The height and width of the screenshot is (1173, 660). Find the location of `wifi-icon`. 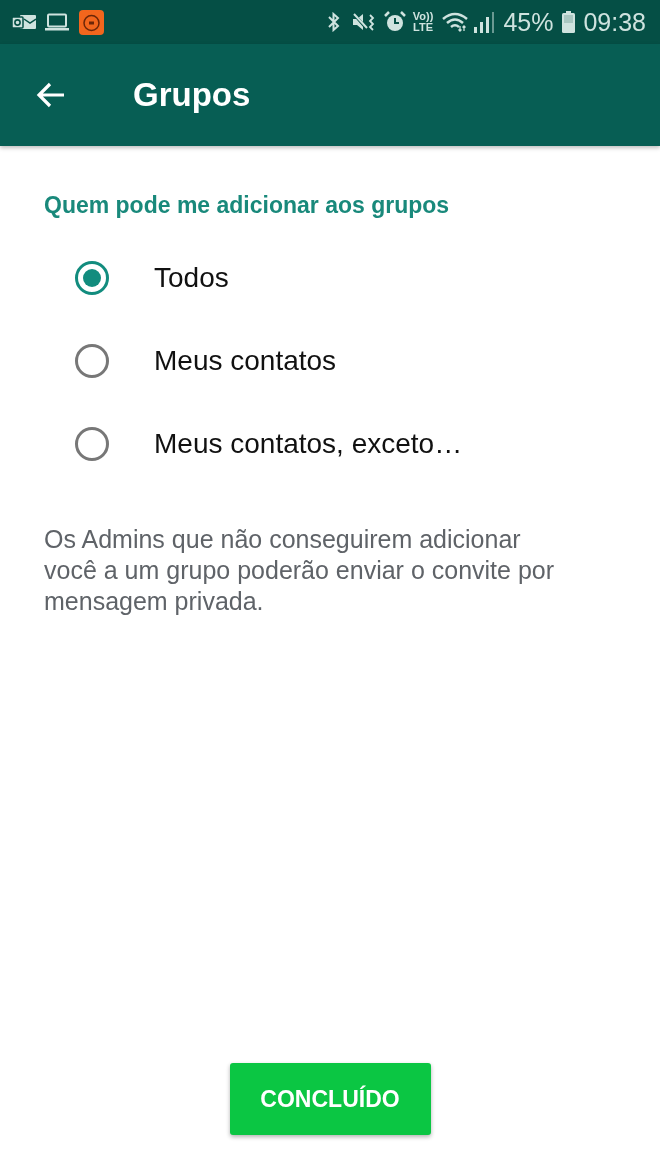

wifi-icon is located at coordinates (456, 22).